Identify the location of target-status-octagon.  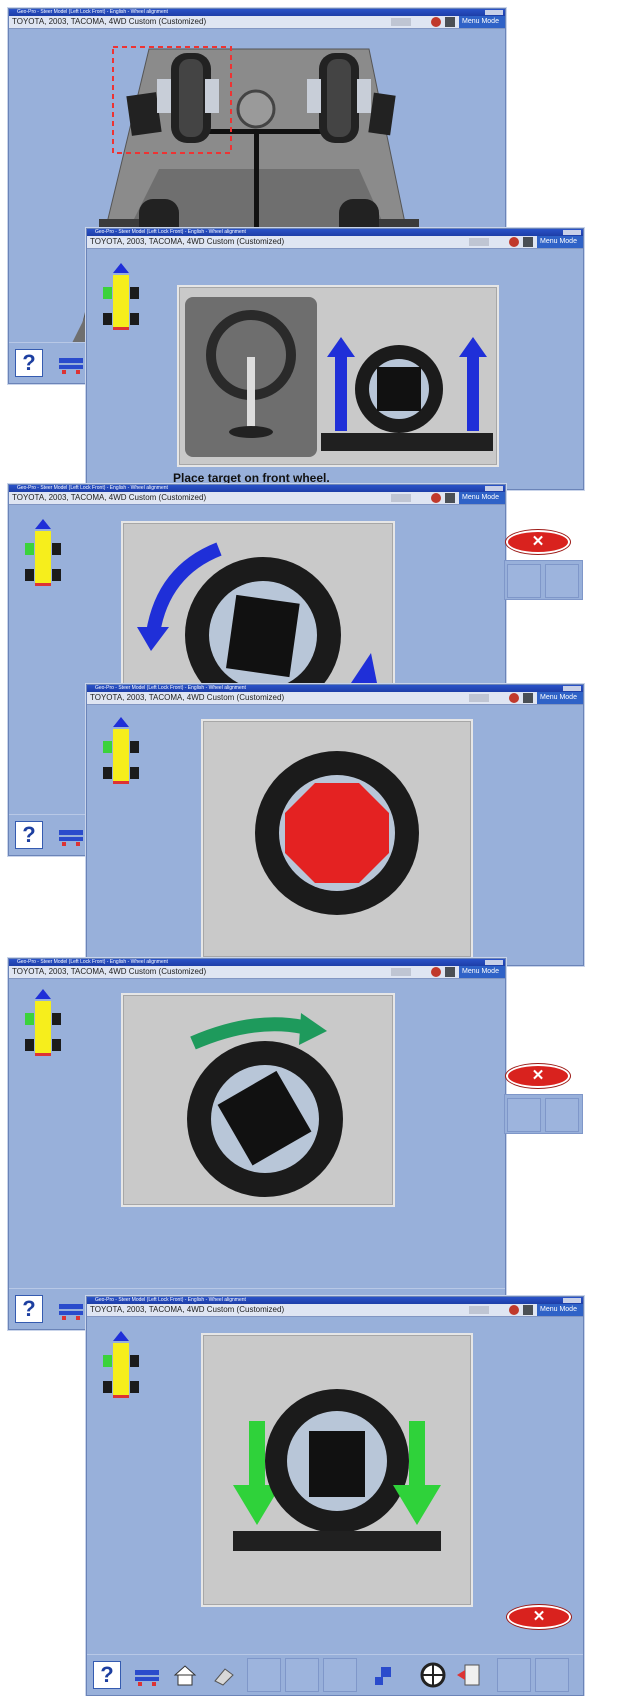
(337, 833).